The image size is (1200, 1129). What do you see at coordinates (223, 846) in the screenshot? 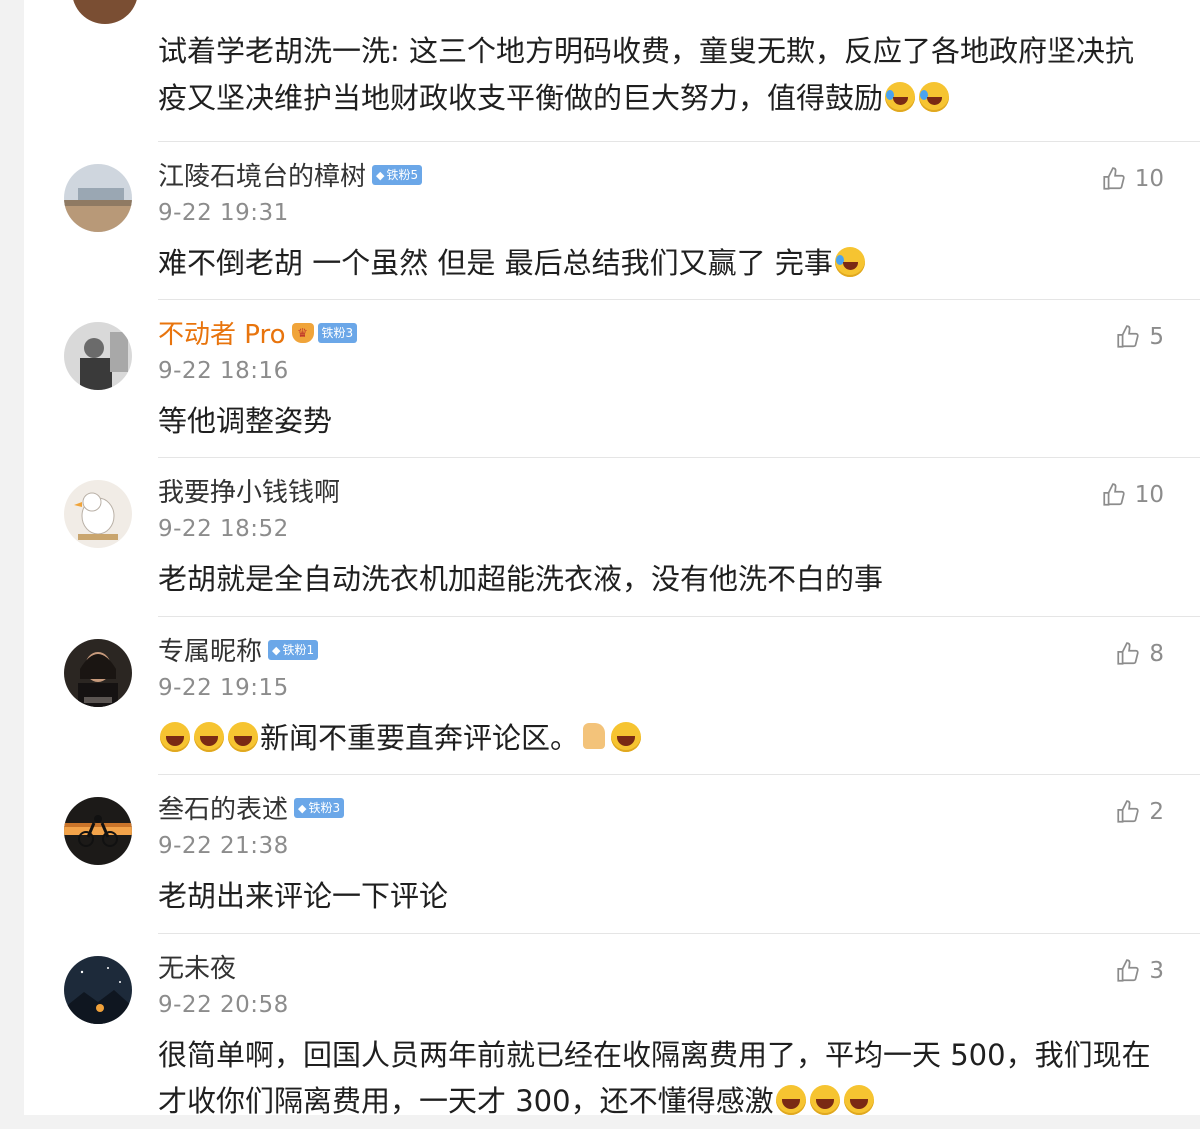
I see `comment-time: 9-22 21:38` at bounding box center [223, 846].